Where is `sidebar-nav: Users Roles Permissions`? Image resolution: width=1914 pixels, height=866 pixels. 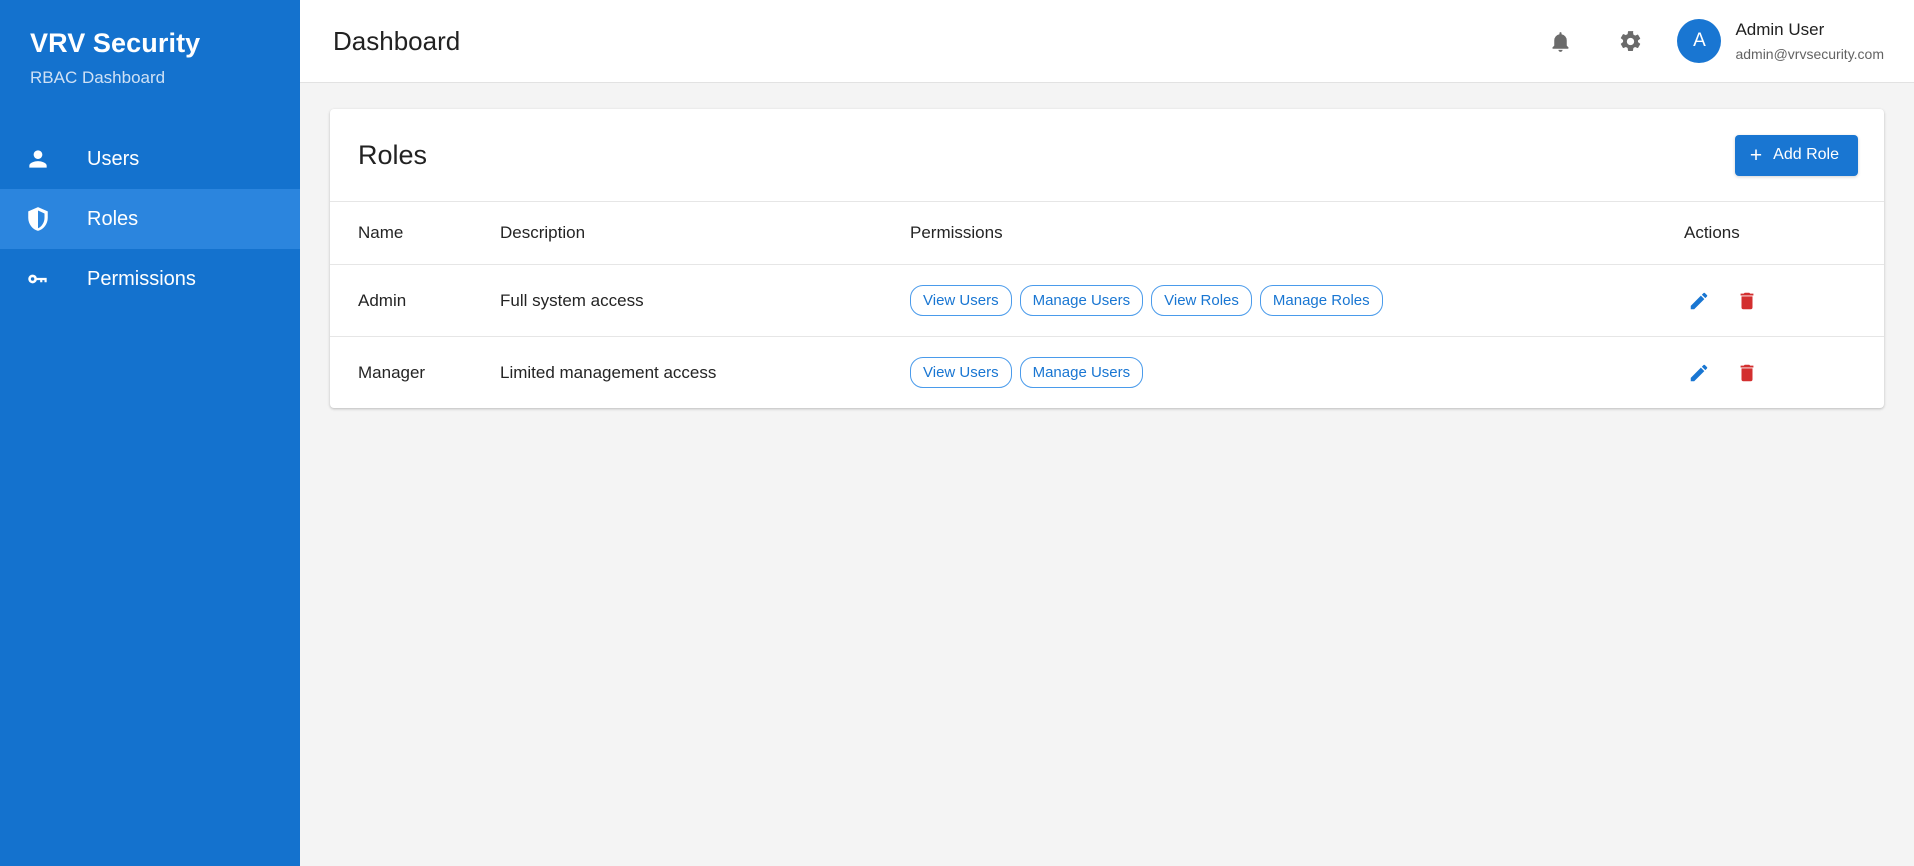
sidebar-nav: Users Roles Permissions is located at coordinates (150, 219).